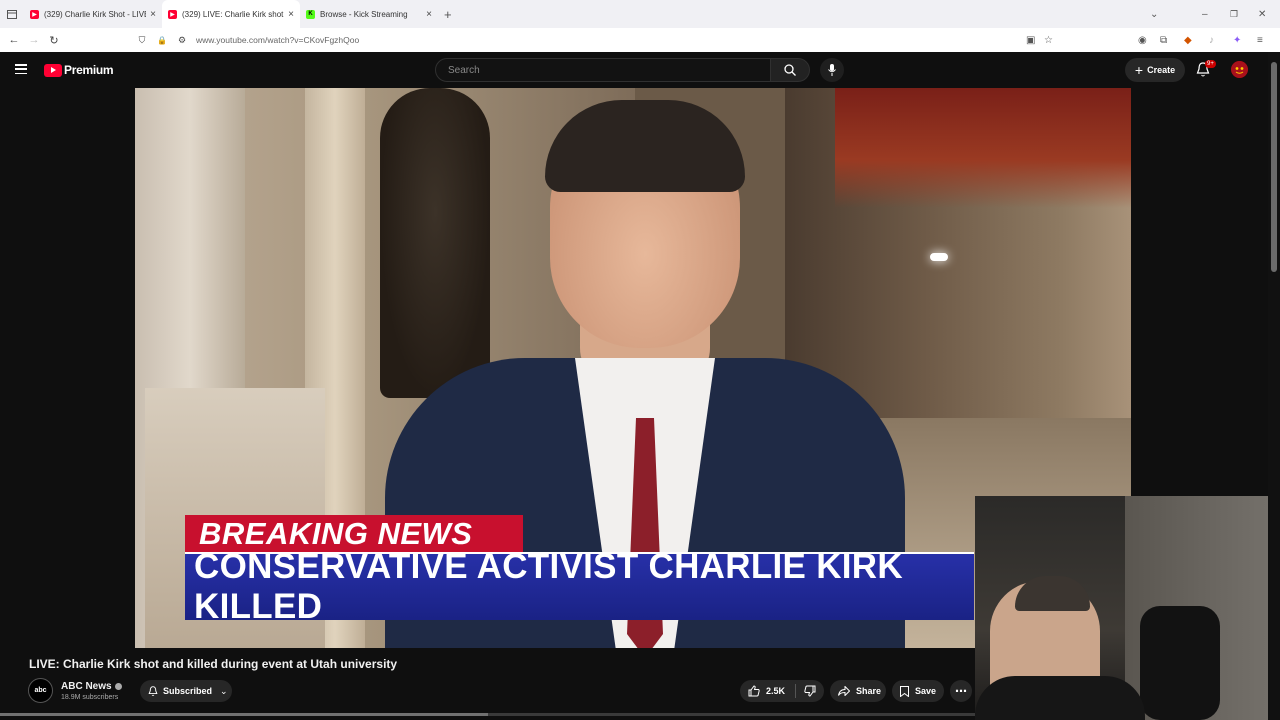  Describe the element at coordinates (1262, 14) in the screenshot. I see `close-window-icon: ✕` at that location.